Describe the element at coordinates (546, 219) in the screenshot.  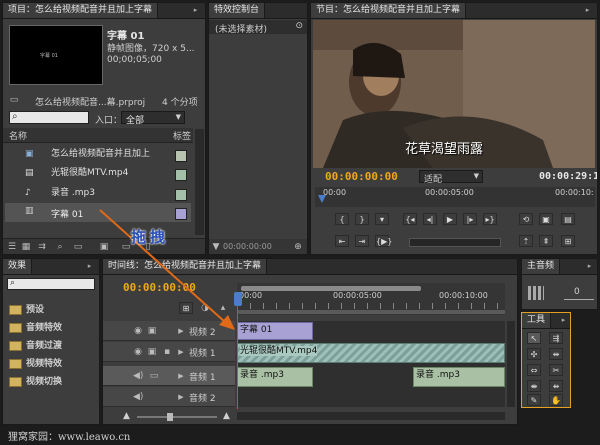
I see `safe-margins-button: ▣` at that location.